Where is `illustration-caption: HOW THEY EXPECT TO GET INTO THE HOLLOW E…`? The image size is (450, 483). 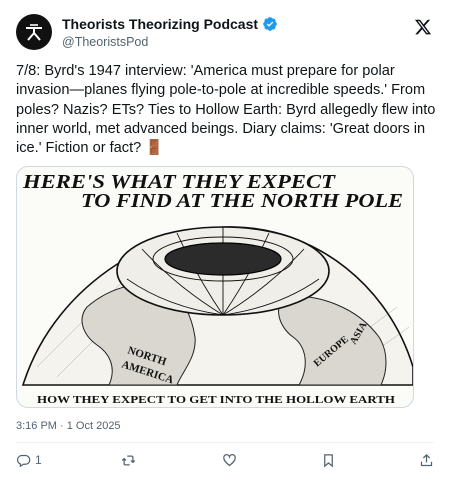 illustration-caption: HOW THEY EXPECT TO GET INTO THE HOLLOW E… is located at coordinates (216, 400).